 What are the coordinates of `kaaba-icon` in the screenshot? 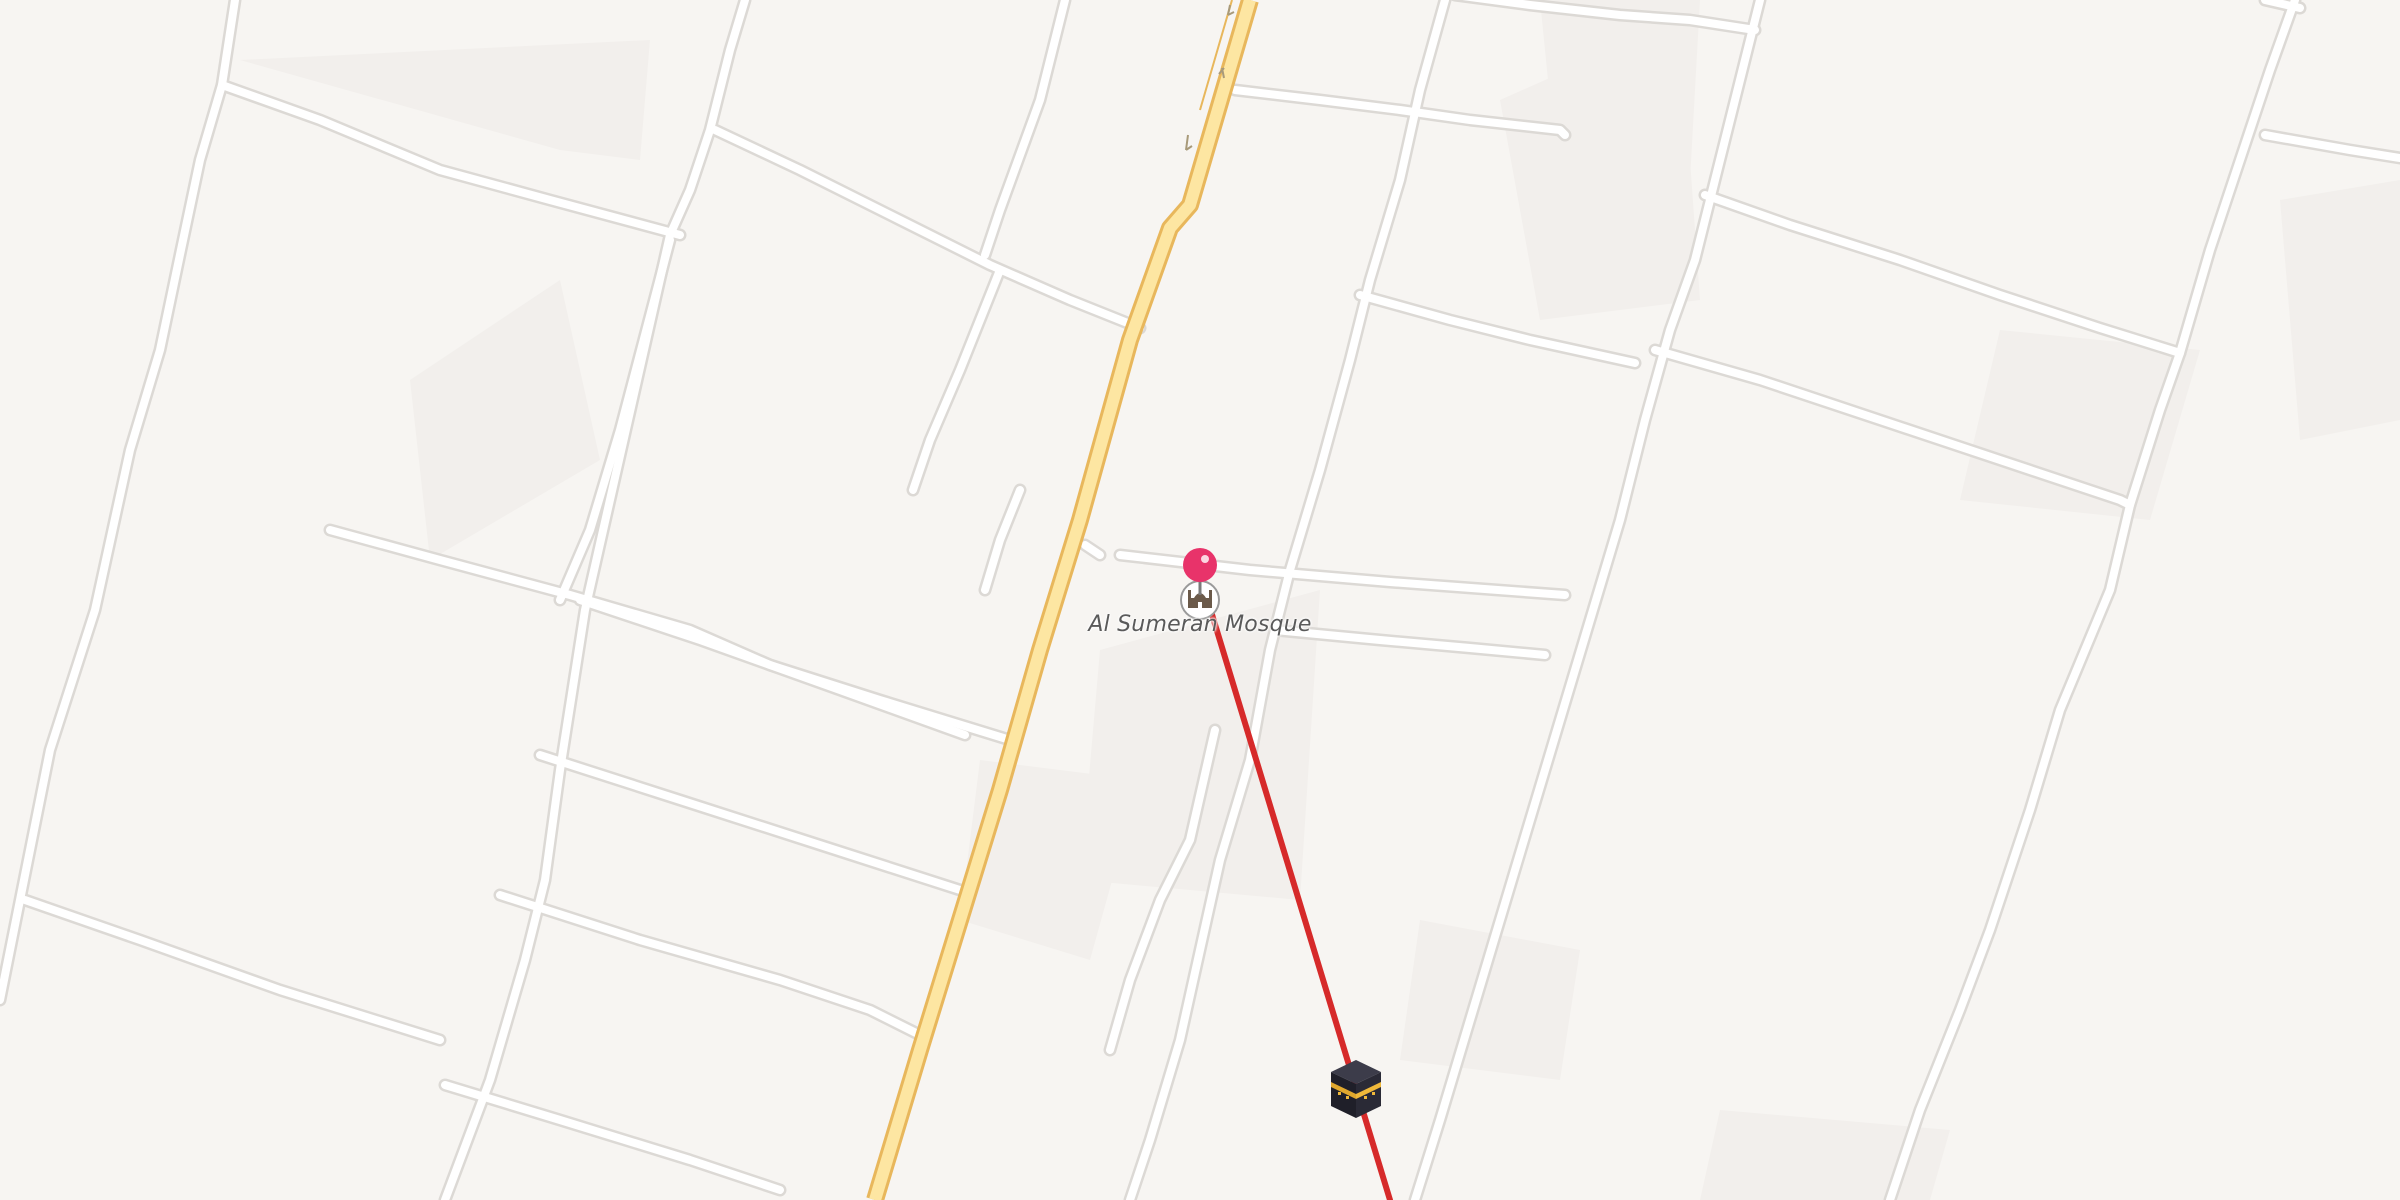 It's located at (1356, 1089).